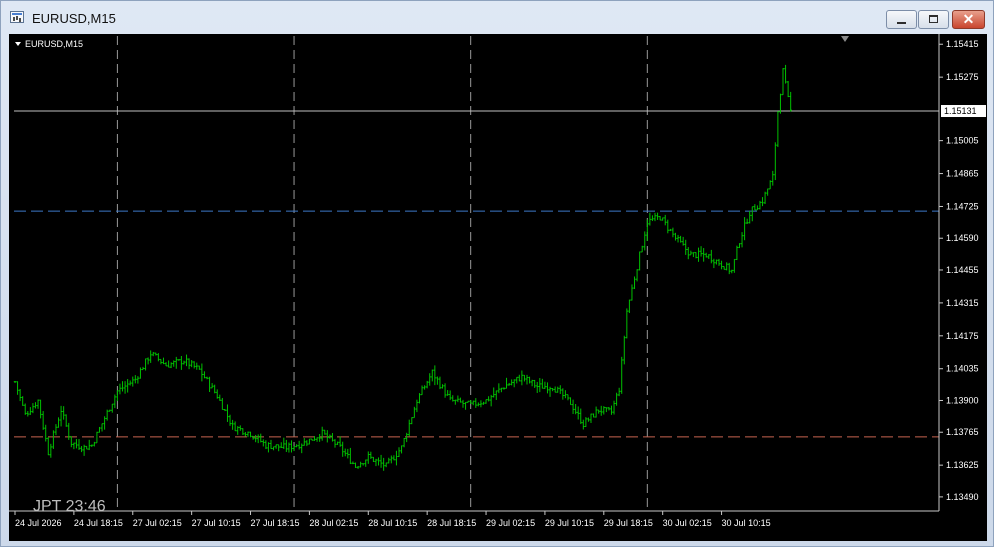 The image size is (994, 547). Describe the element at coordinates (960, 111) in the screenshot. I see `bid-price-label: 1.15131` at that location.